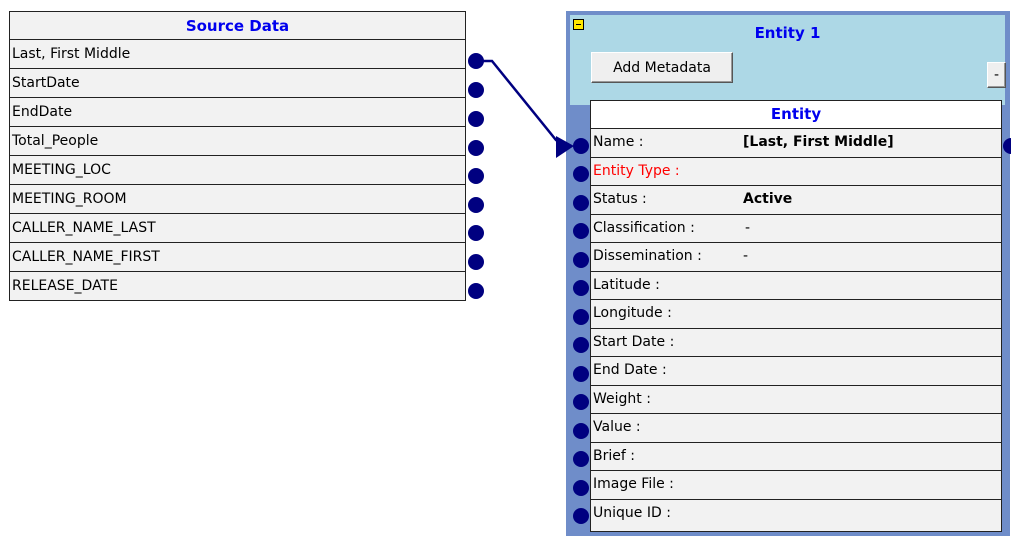 The width and height of the screenshot is (1011, 536). Describe the element at coordinates (632, 313) in the screenshot. I see `entity-row-label: Longitude :` at that location.